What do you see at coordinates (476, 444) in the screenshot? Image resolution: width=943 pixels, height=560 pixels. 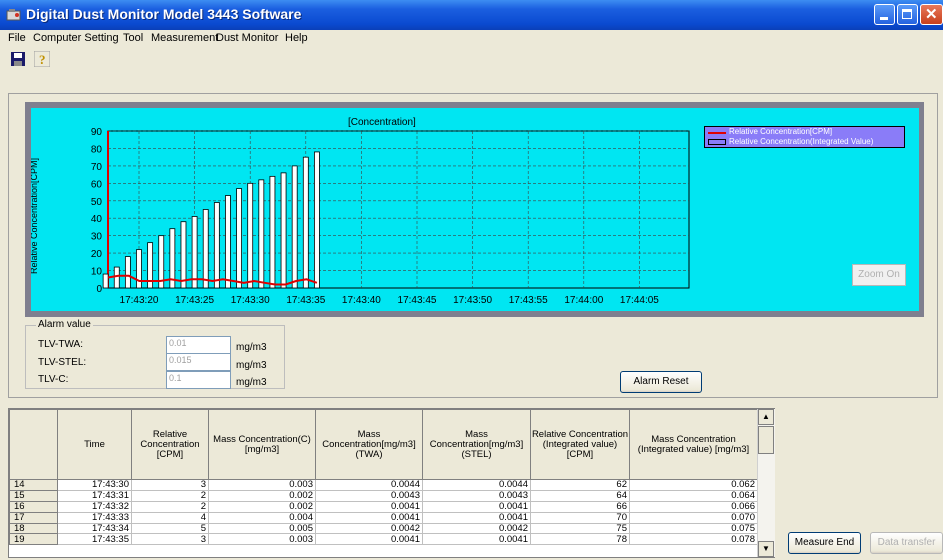 I see `header-mass-concentration-stel: Mass Concentration[mg/m3] (STEL)` at bounding box center [476, 444].